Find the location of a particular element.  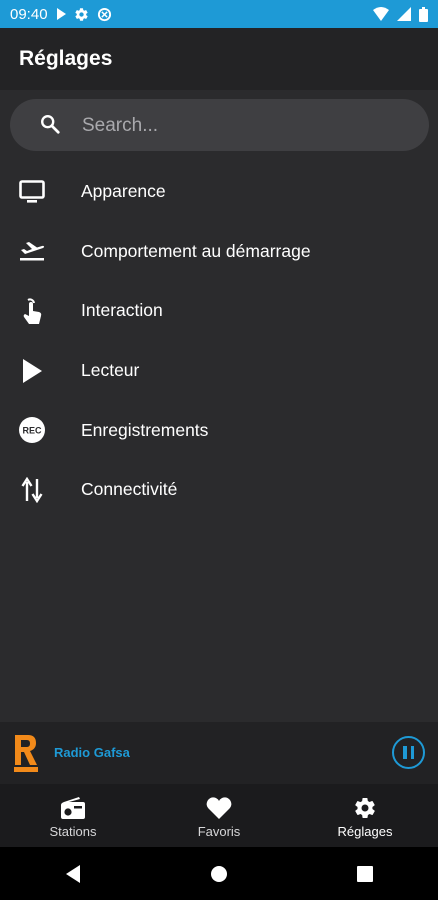

swap-vertical-icon is located at coordinates (32, 490).